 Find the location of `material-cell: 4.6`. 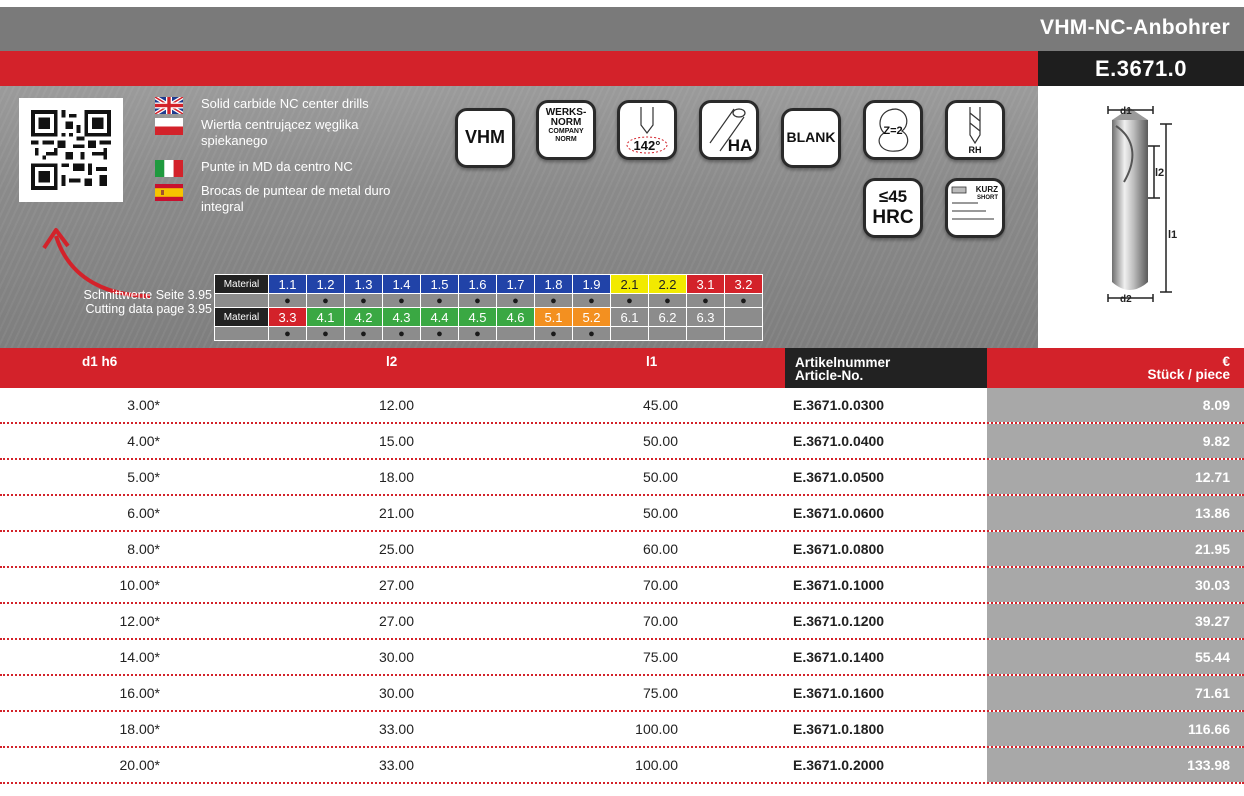

material-cell: 4.6 is located at coordinates (515, 317).